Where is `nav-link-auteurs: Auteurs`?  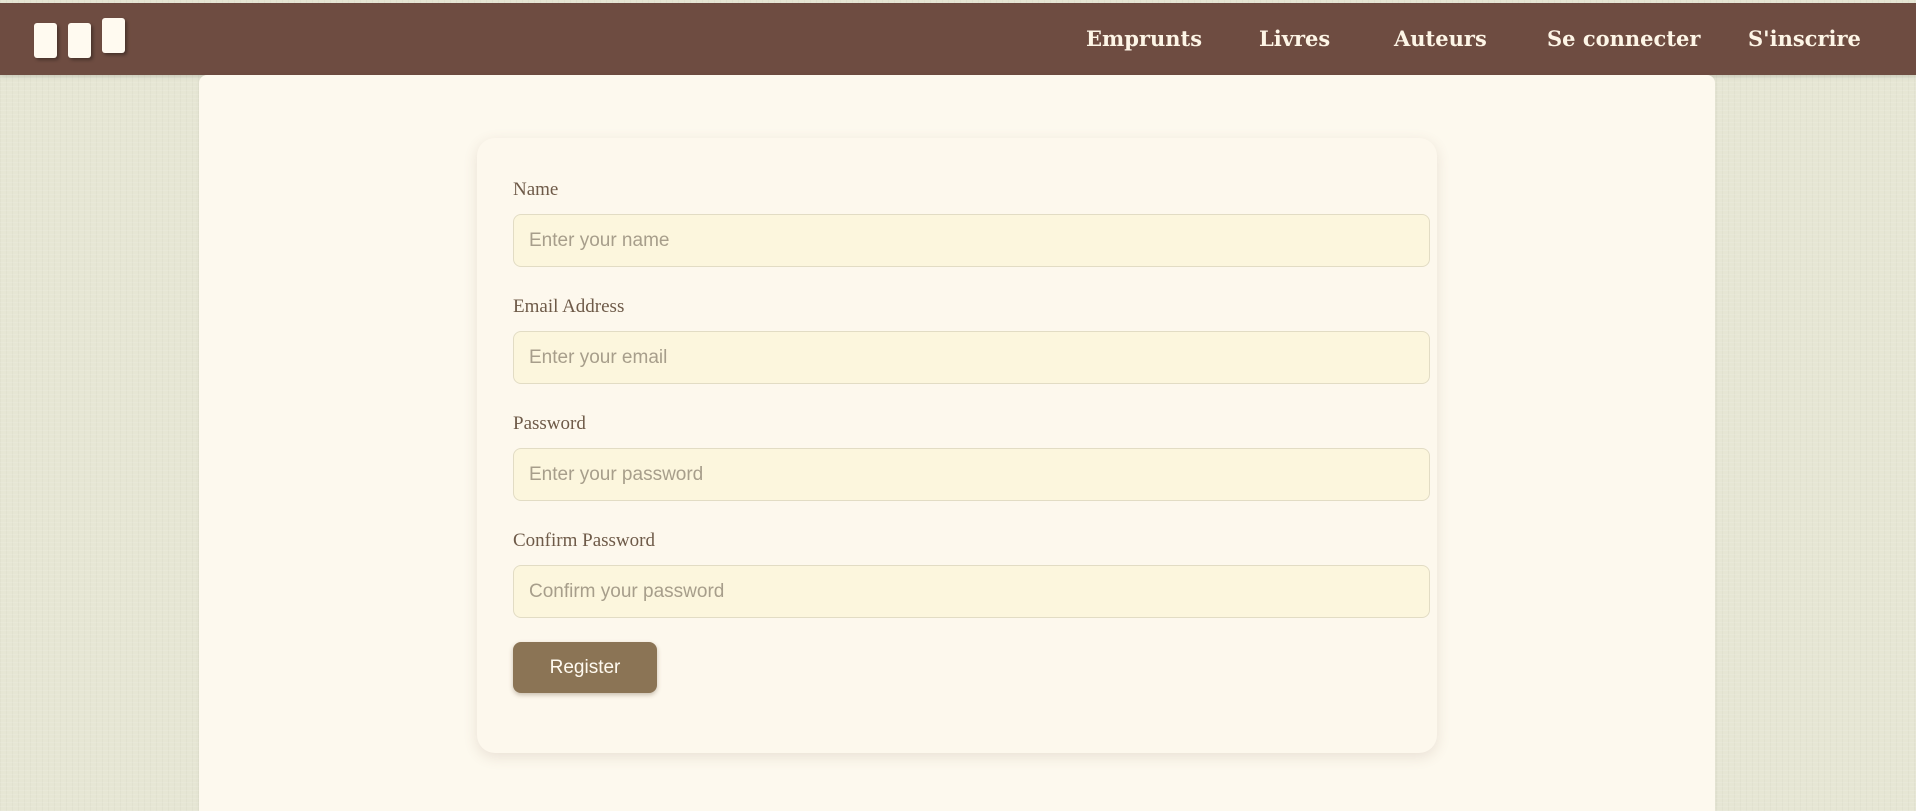 nav-link-auteurs: Auteurs is located at coordinates (1440, 39).